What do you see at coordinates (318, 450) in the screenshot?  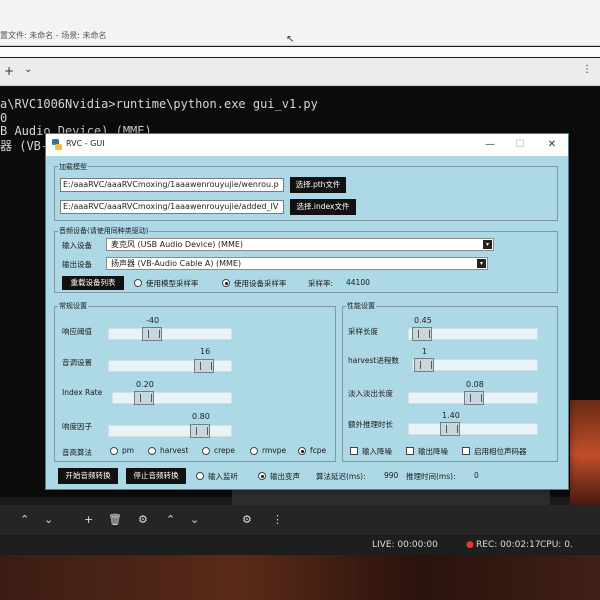 I see `f0-fcpe-label: fcpe` at bounding box center [318, 450].